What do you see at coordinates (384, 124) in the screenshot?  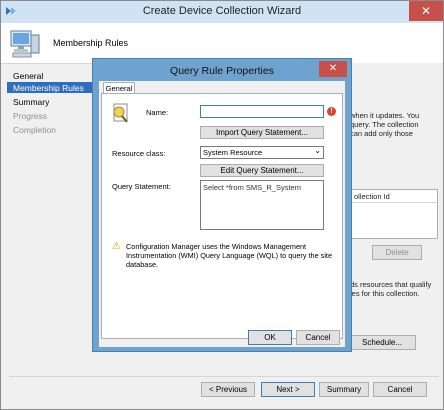 I see `description-fragment-2: query. The collection` at bounding box center [384, 124].